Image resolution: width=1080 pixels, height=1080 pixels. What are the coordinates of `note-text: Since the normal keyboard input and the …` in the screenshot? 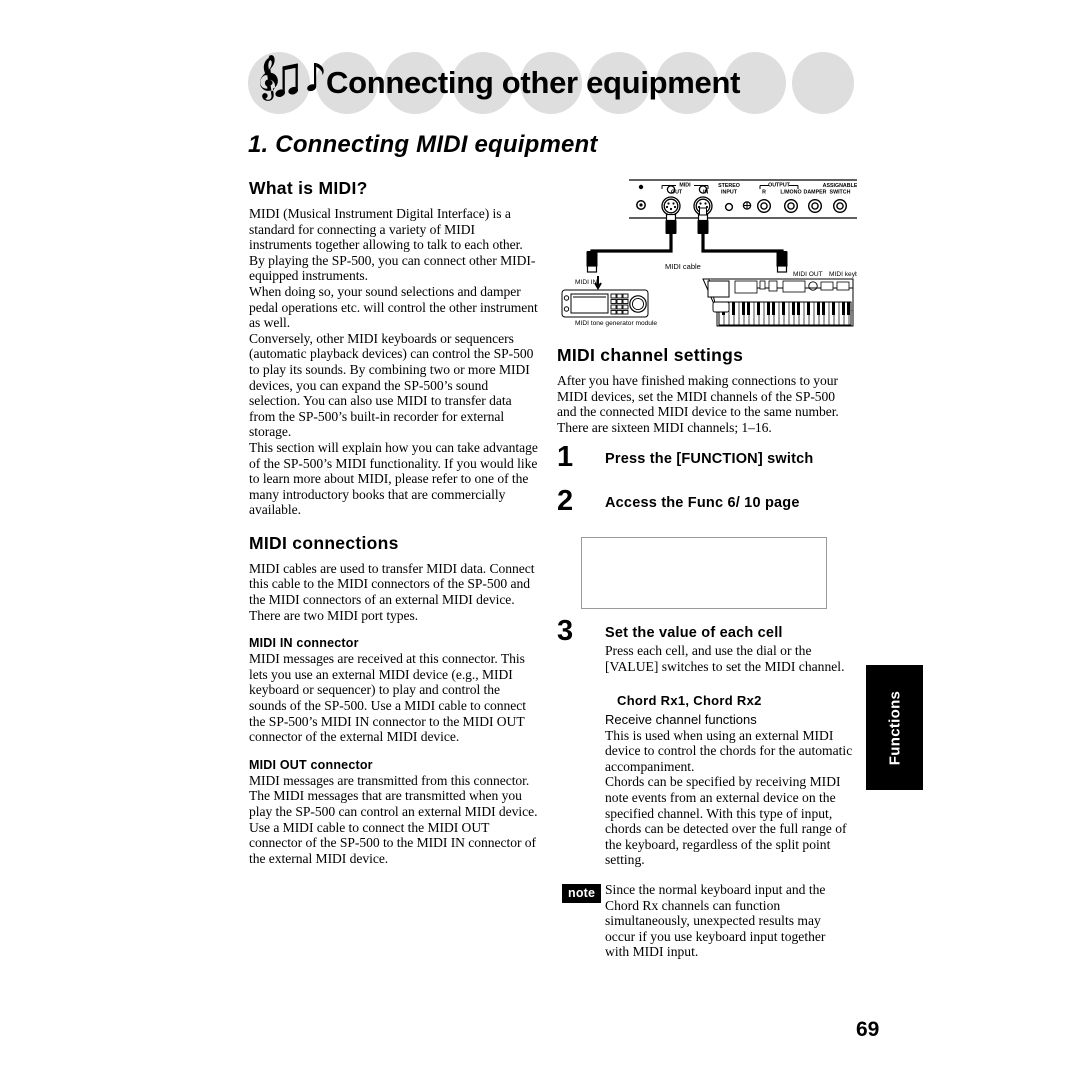 It's located at (715, 920).